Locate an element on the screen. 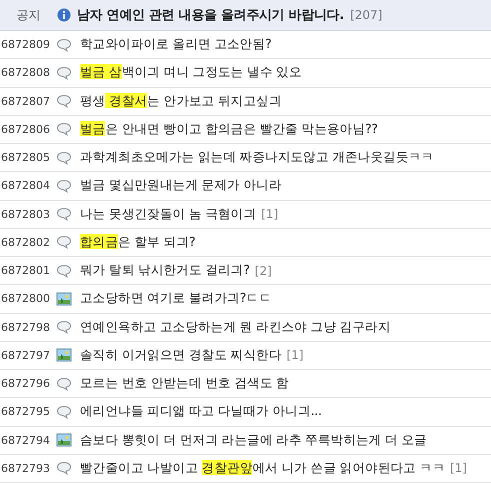 Image resolution: width=491 pixels, height=483 pixels. post-number: 6872805 is located at coordinates (26, 157).